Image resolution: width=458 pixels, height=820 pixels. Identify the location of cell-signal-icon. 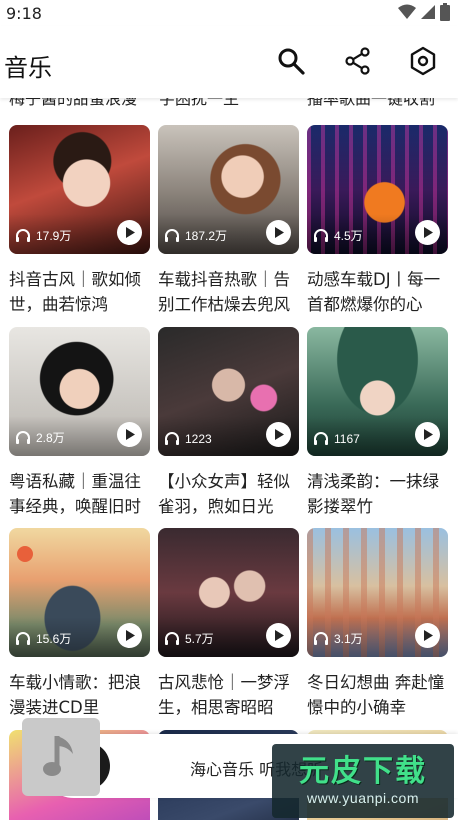
(428, 12).